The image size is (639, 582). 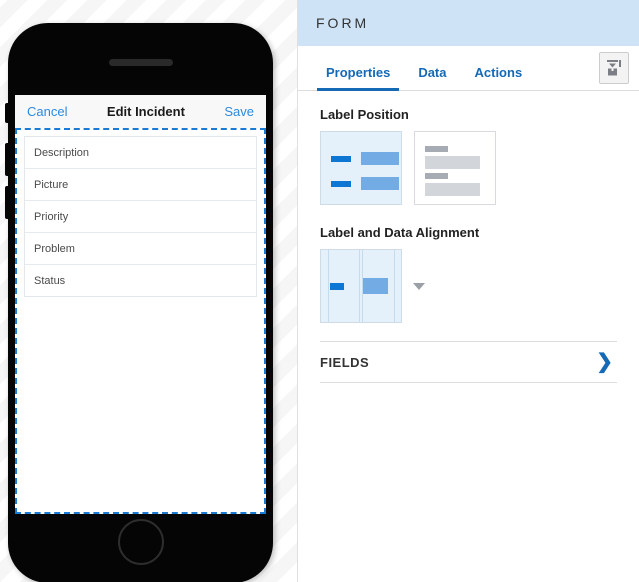 I want to click on panel-tabbar: Properties Data Actions, so click(x=468, y=68).